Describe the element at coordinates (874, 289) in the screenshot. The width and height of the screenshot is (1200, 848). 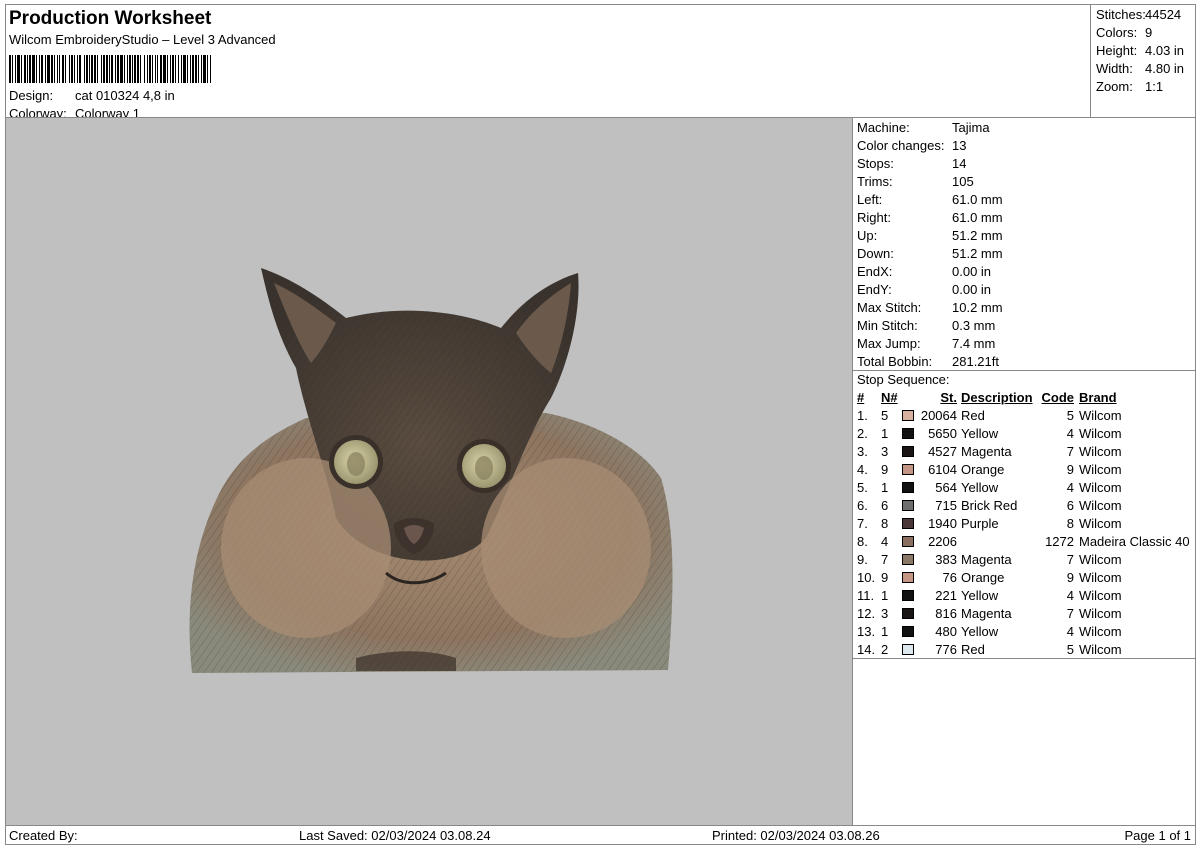
I see `info-label: EndY:` at that location.